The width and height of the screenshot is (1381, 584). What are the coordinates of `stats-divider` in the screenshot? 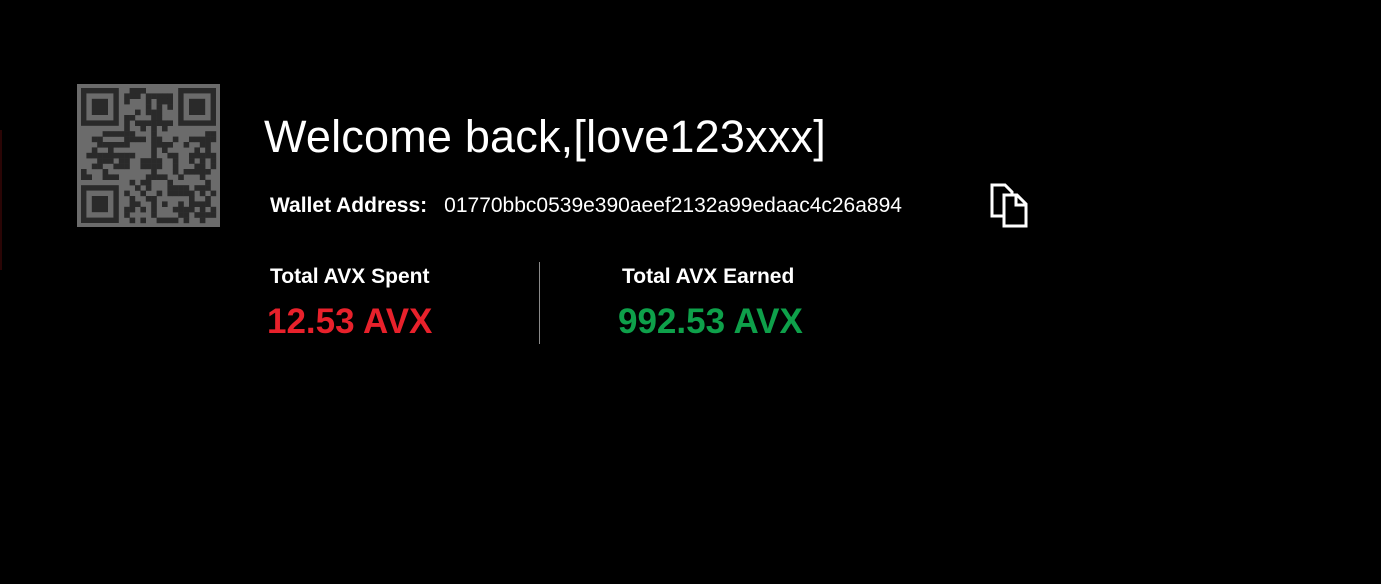 It's located at (539, 303).